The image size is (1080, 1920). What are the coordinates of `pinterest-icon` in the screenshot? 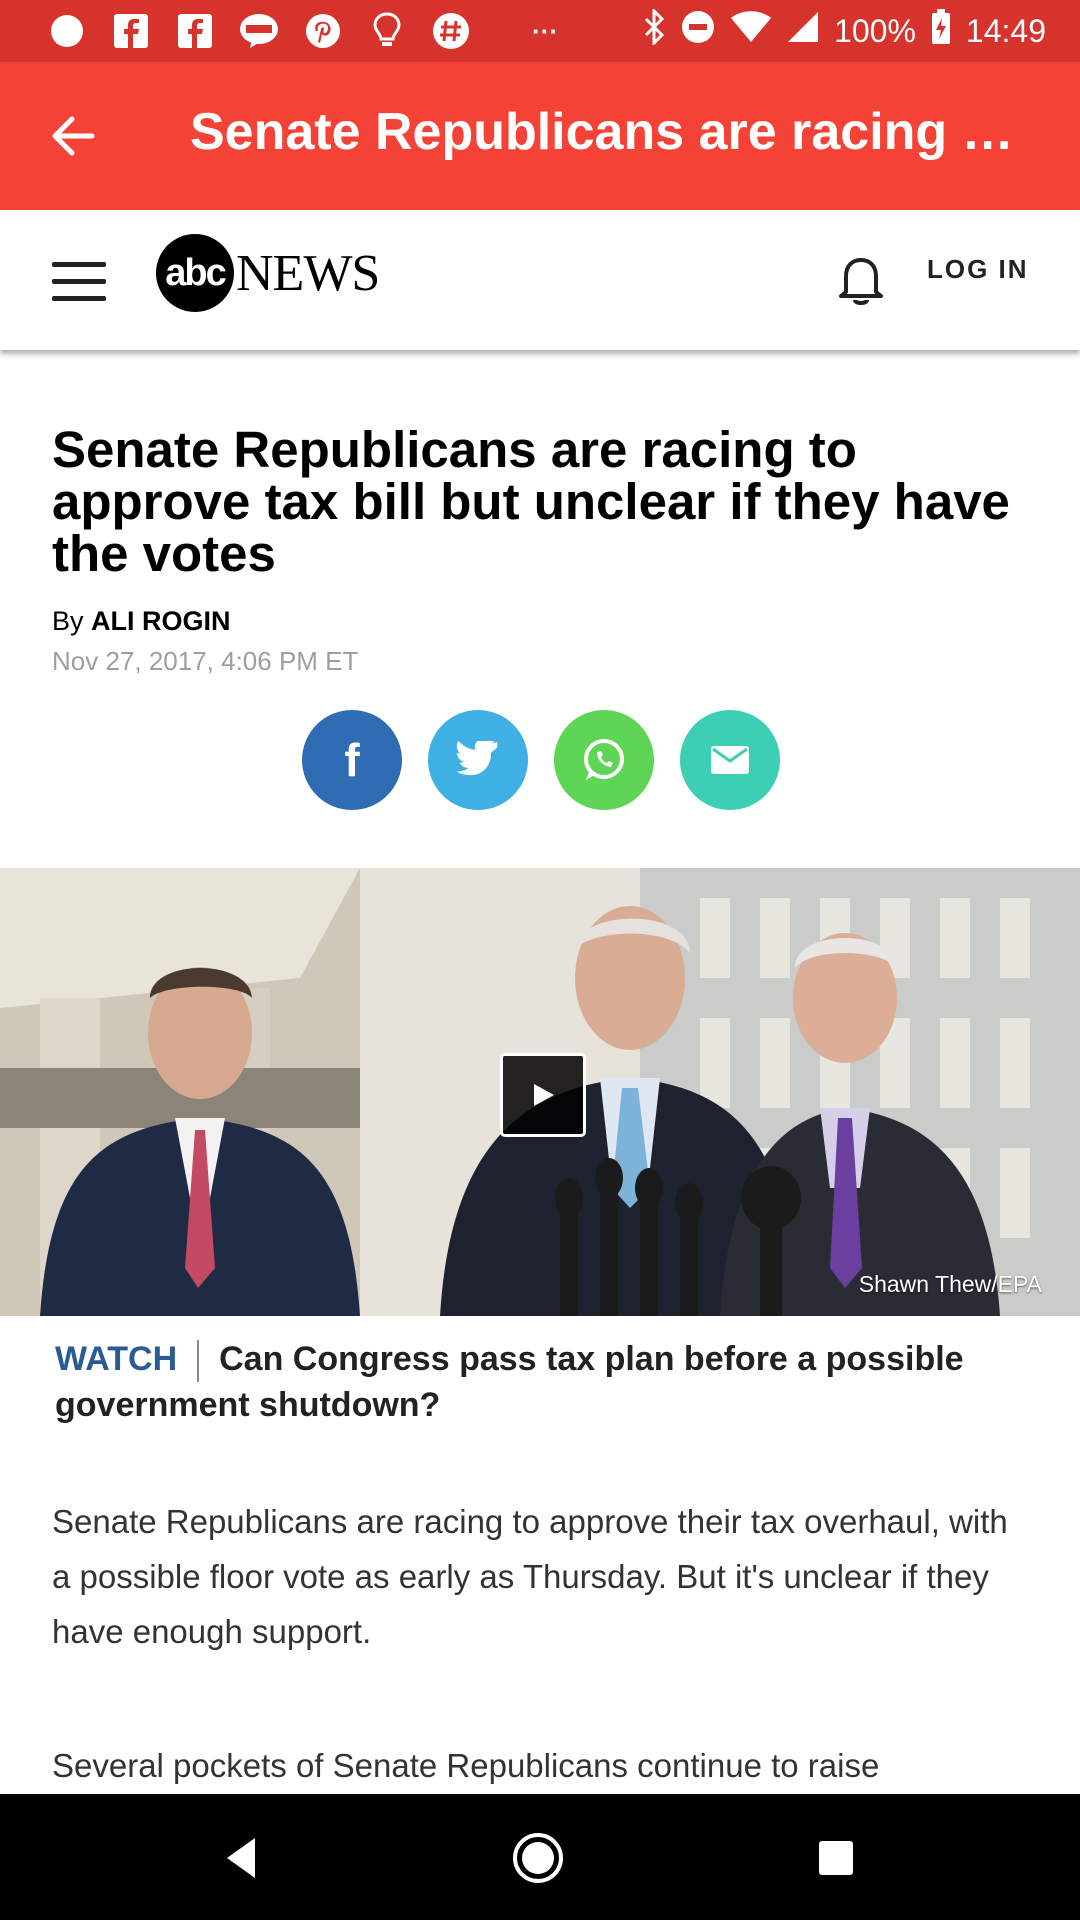 It's located at (323, 31).